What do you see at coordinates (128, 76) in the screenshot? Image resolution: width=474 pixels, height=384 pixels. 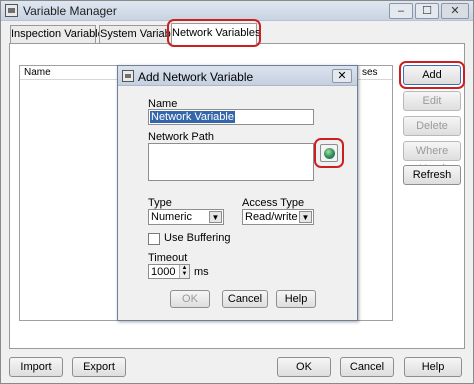 I see `dialog-icon` at bounding box center [128, 76].